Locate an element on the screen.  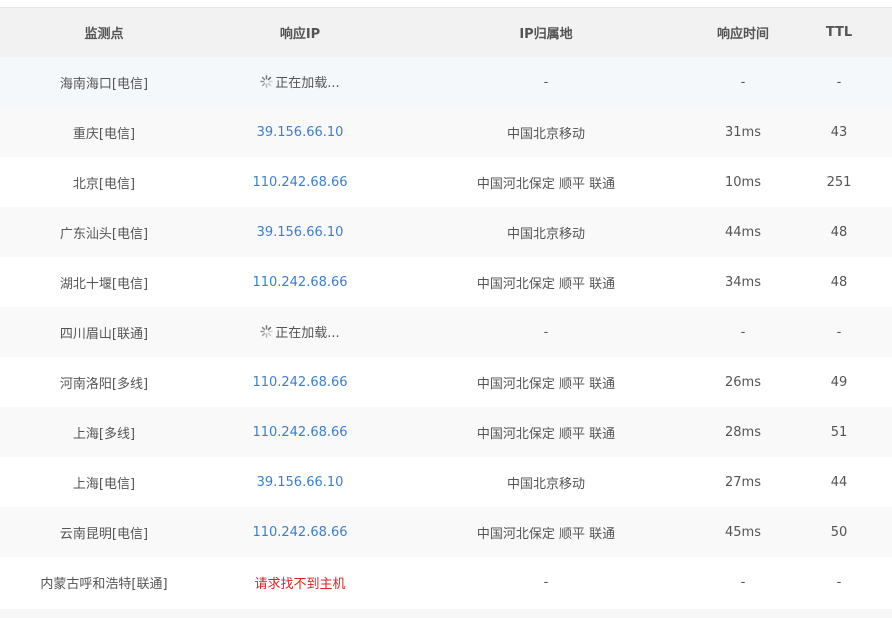
monitor-point: 四川眉山[联通] is located at coordinates (104, 334).